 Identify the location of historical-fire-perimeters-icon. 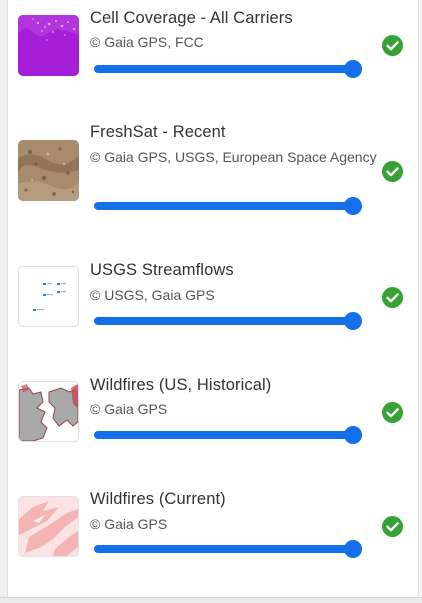
(48, 411).